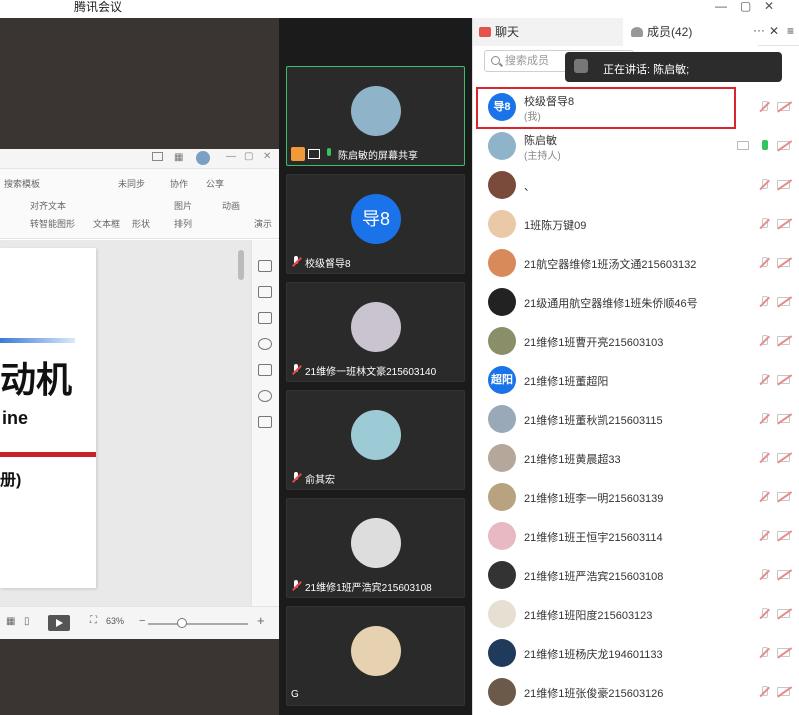 The width and height of the screenshot is (799, 715). I want to click on ribbon-align-text: 对齐文本, so click(48, 205).